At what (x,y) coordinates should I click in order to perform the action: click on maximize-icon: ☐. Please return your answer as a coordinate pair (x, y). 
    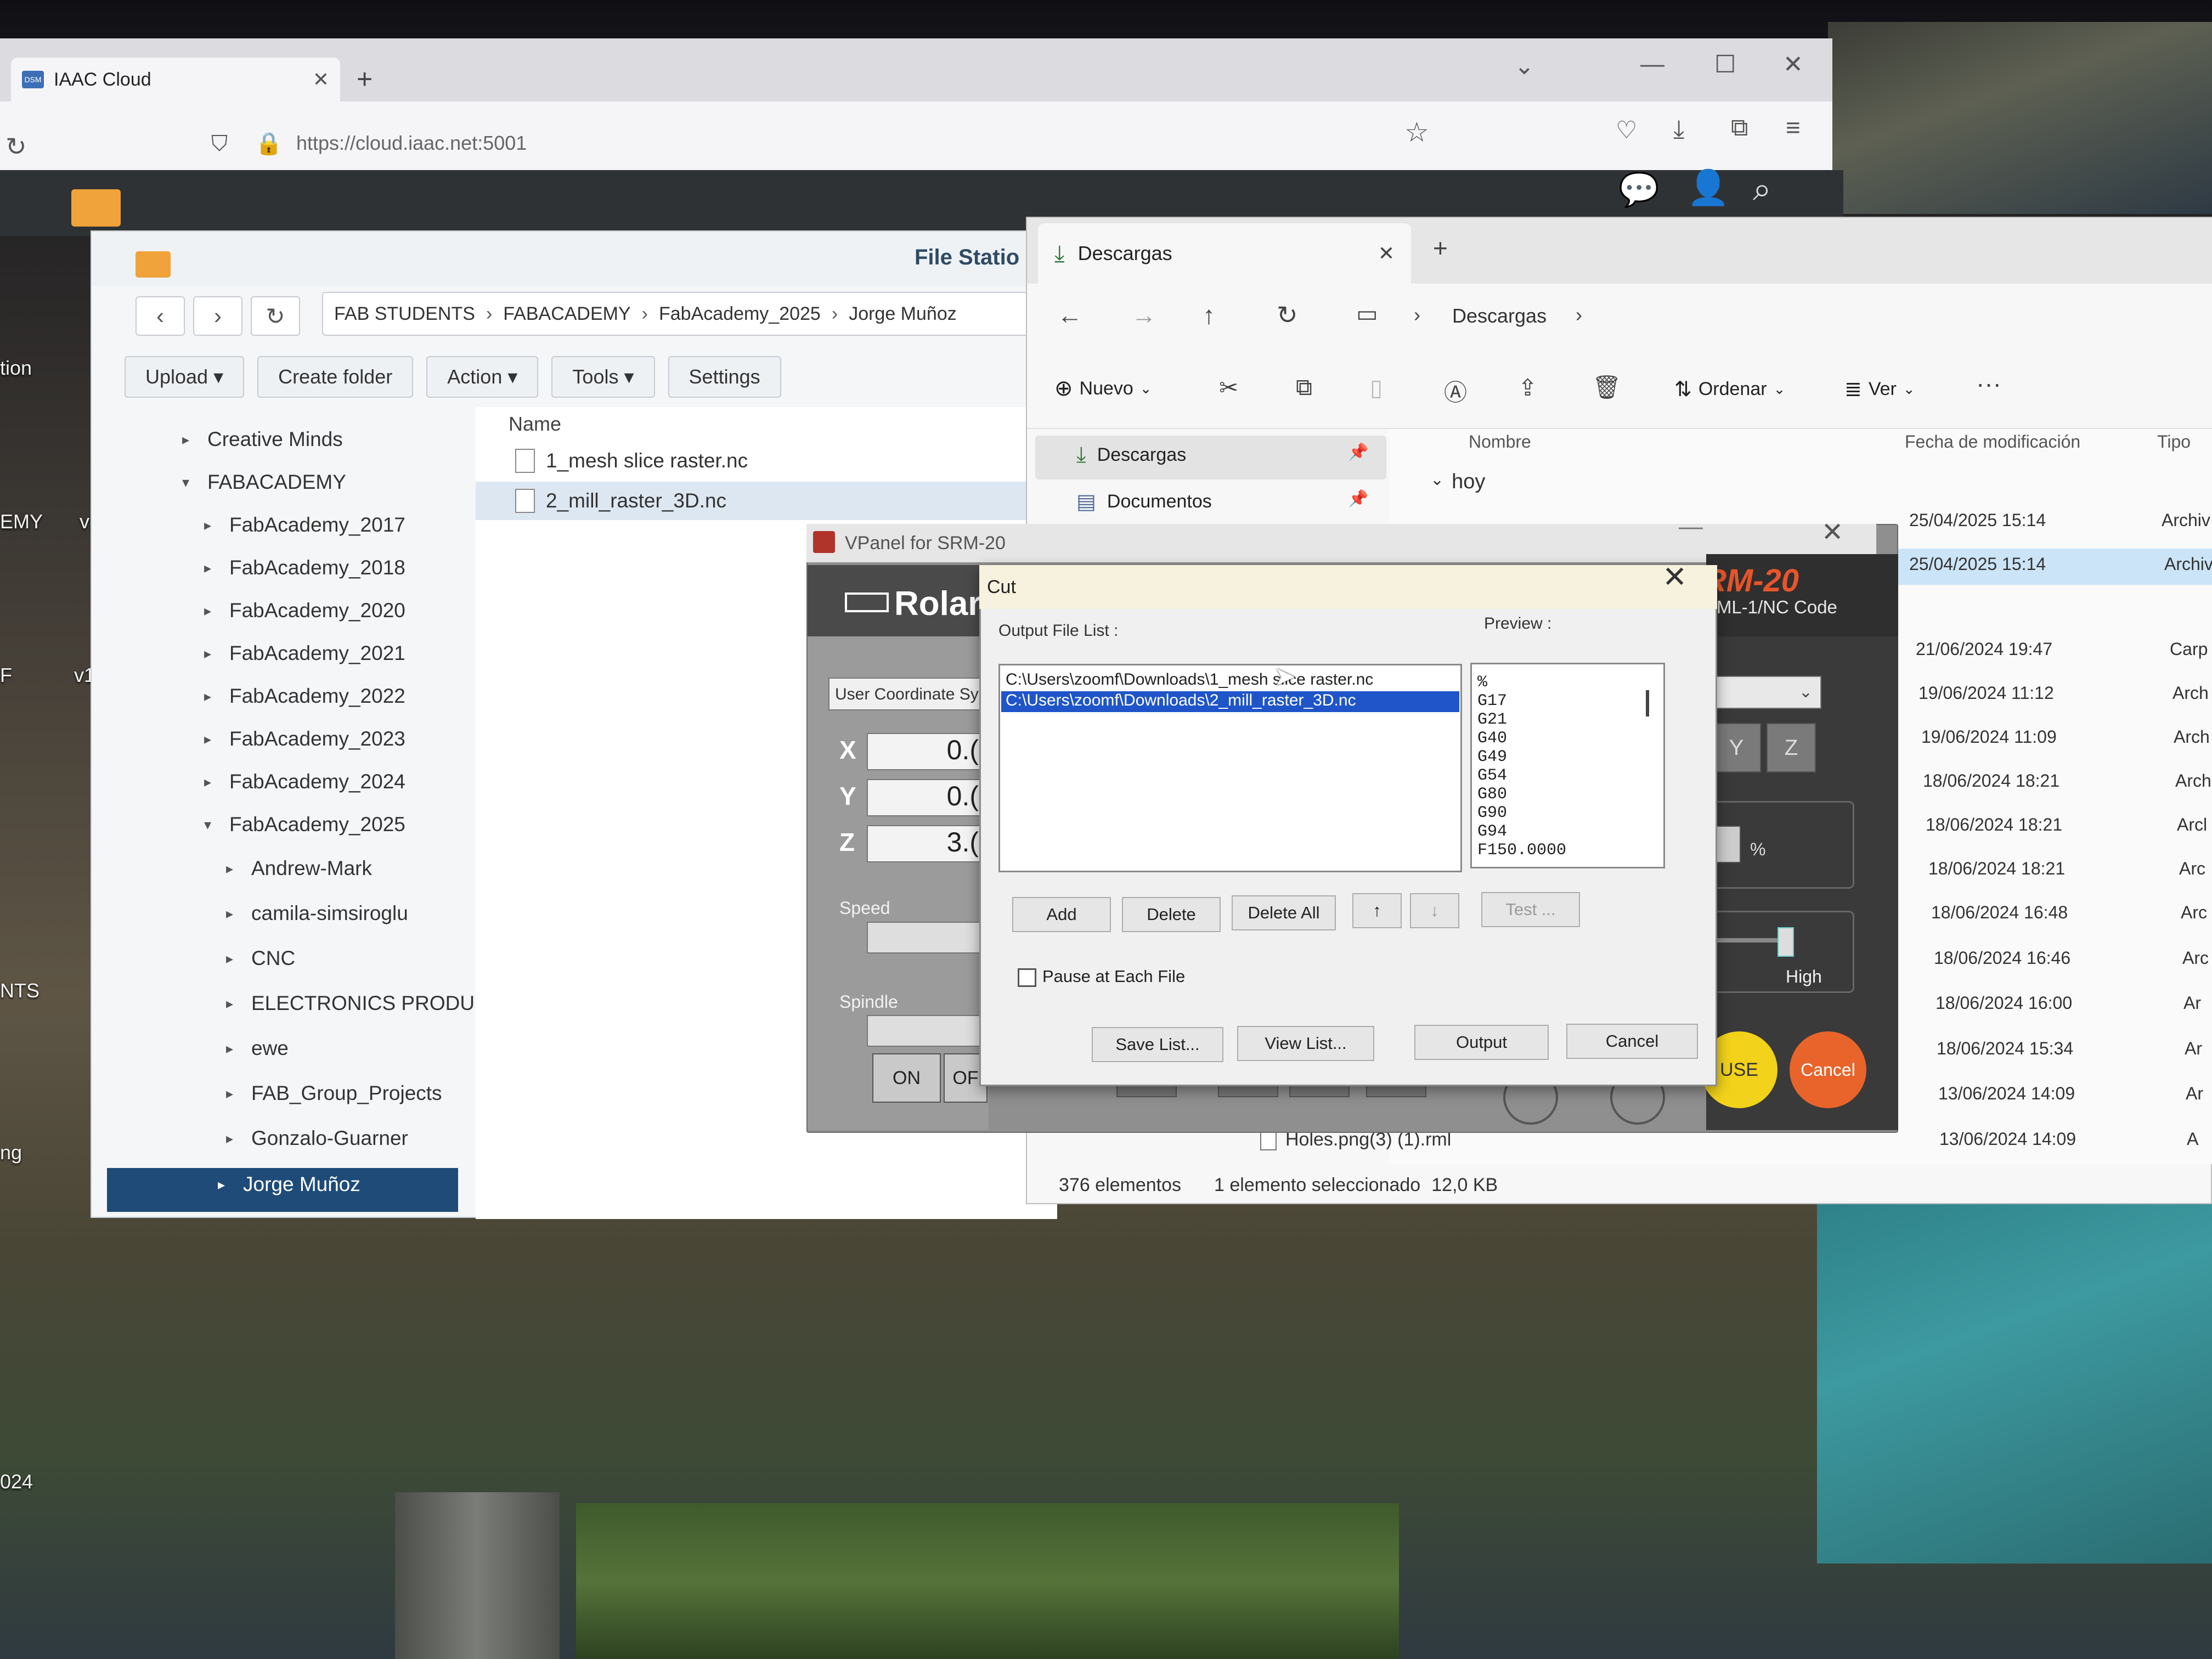
    Looking at the image, I should click on (1725, 64).